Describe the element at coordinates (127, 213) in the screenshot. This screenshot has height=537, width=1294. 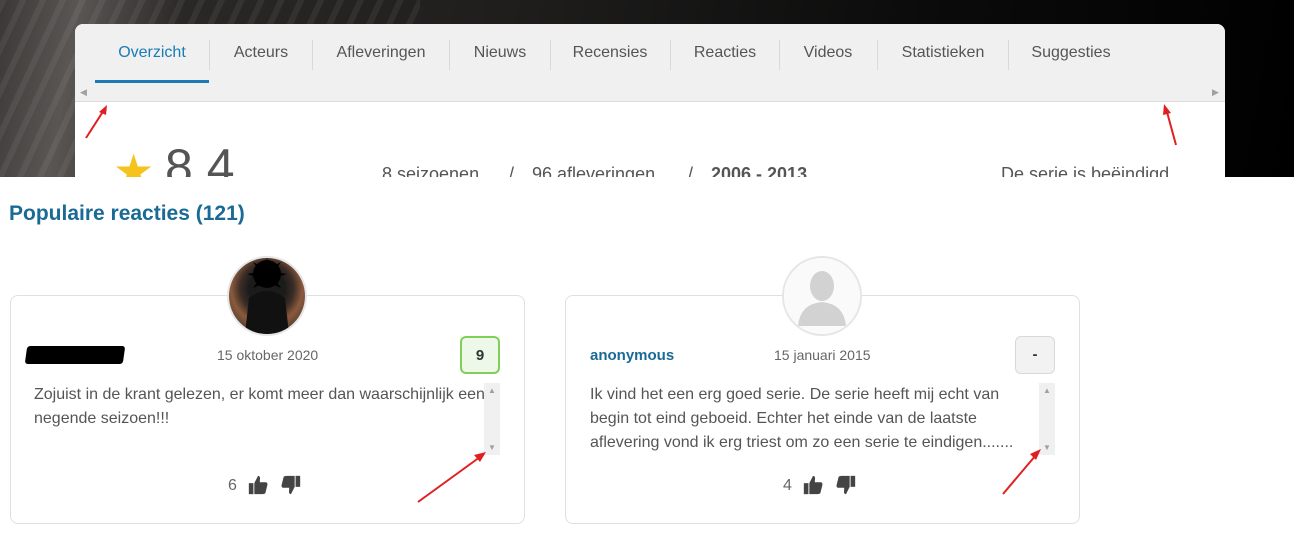
I see `section-title: Populaire reacties (121)` at that location.